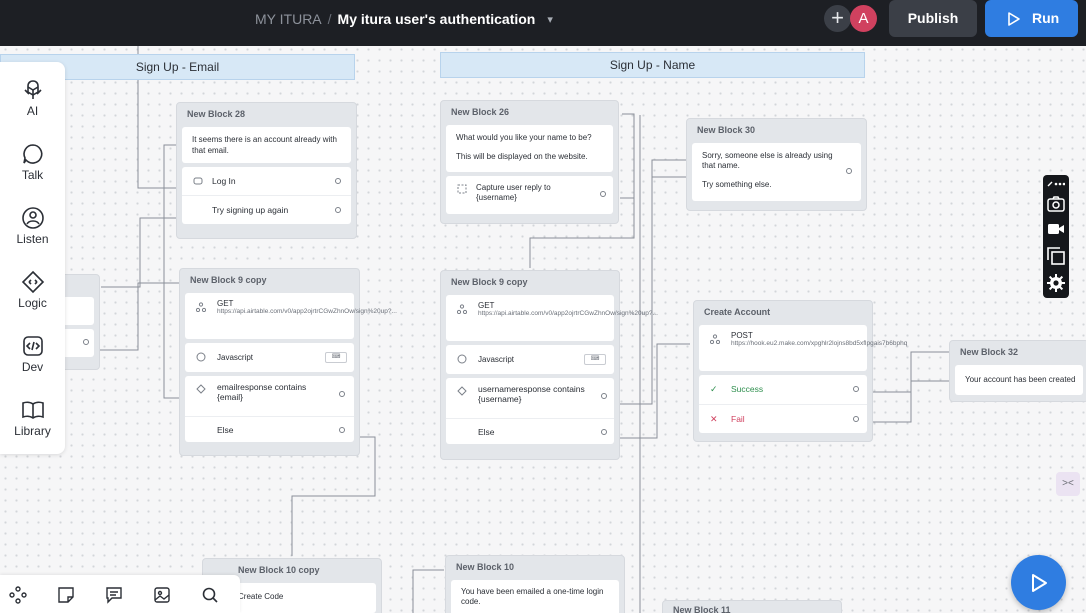  I want to click on api-result-paths: ✓ Success ✕ Fail, so click(783, 404).